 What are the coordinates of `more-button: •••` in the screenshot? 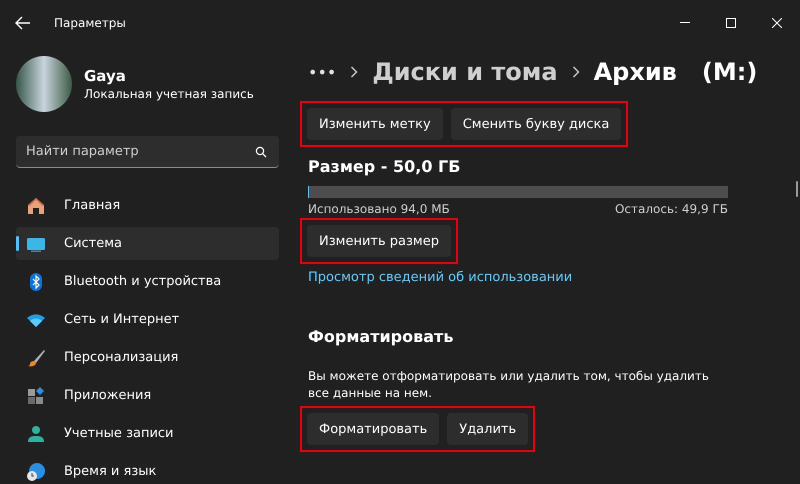 It's located at (322, 72).